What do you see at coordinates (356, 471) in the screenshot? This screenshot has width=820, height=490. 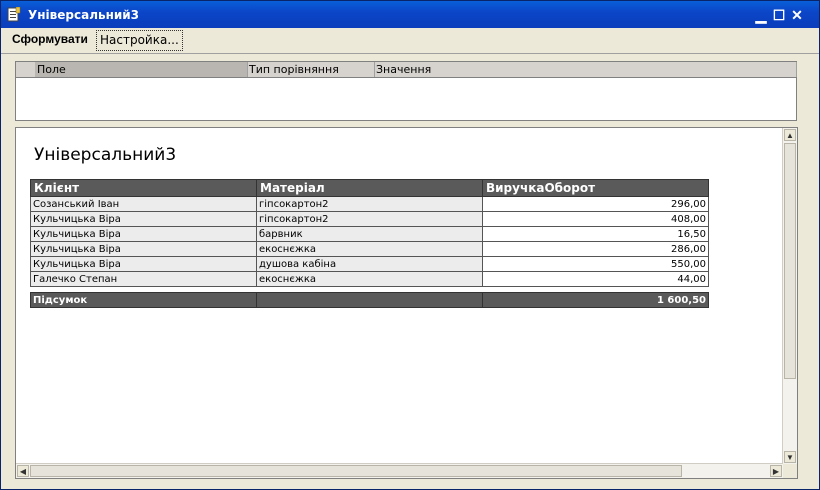 I see `horizontal-scroll-thumb` at bounding box center [356, 471].